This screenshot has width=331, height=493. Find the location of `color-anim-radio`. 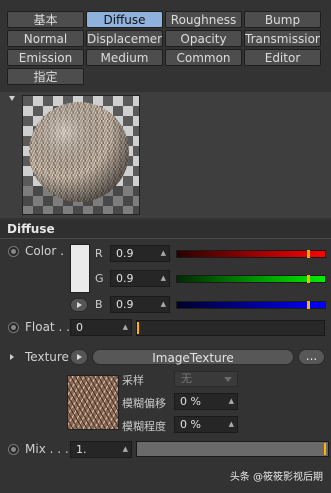

color-anim-radio is located at coordinates (13, 251).